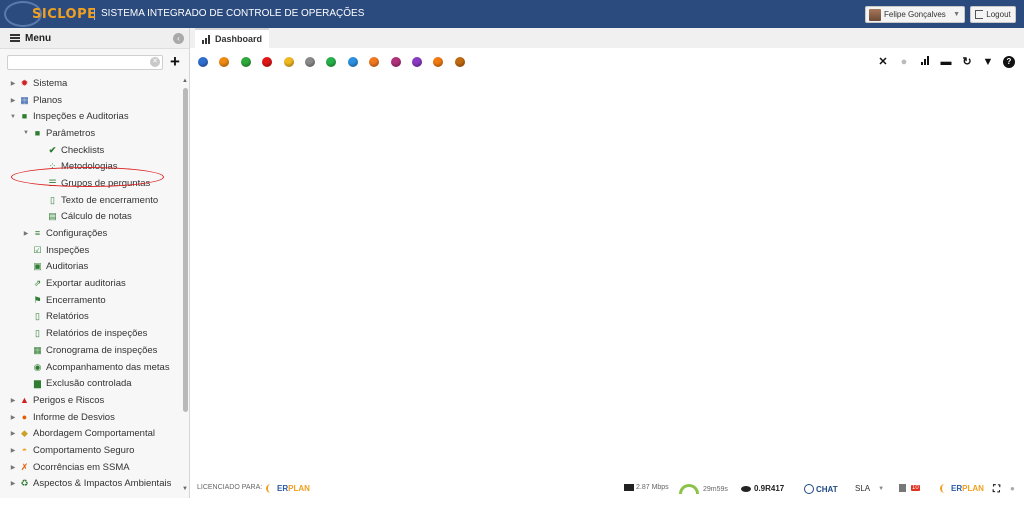 This screenshot has height=505, width=1024. I want to click on clipboard-icon: ▣, so click(37, 266).